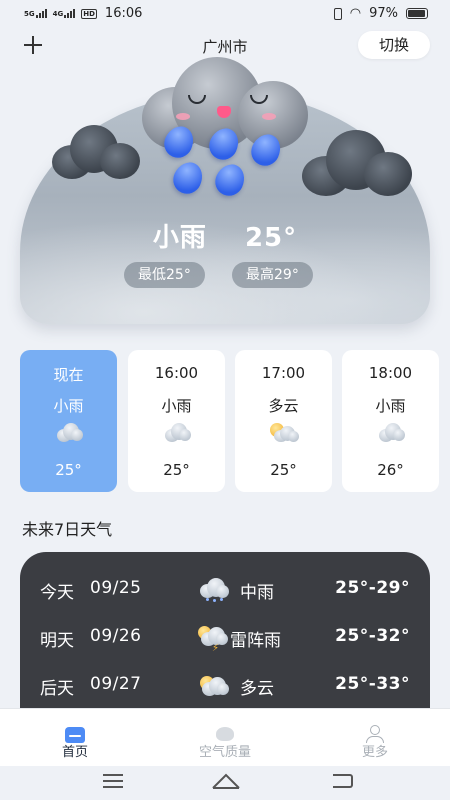 The image size is (450, 800). What do you see at coordinates (372, 684) in the screenshot?
I see `forecast-range: 25°-33°` at bounding box center [372, 684].